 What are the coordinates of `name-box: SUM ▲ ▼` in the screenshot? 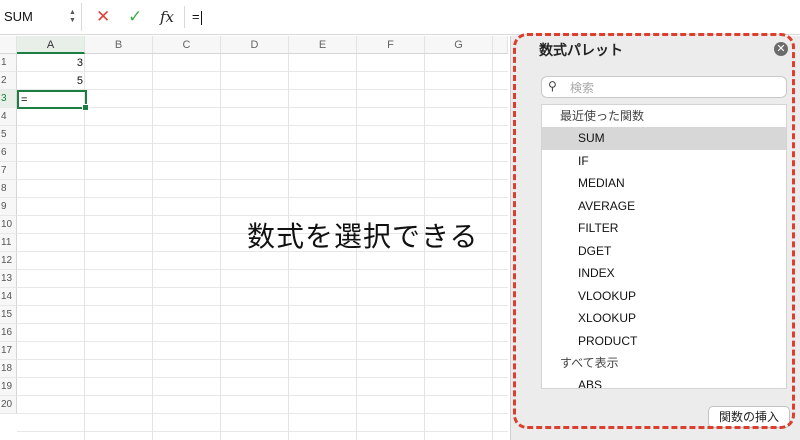 It's located at (41, 17).